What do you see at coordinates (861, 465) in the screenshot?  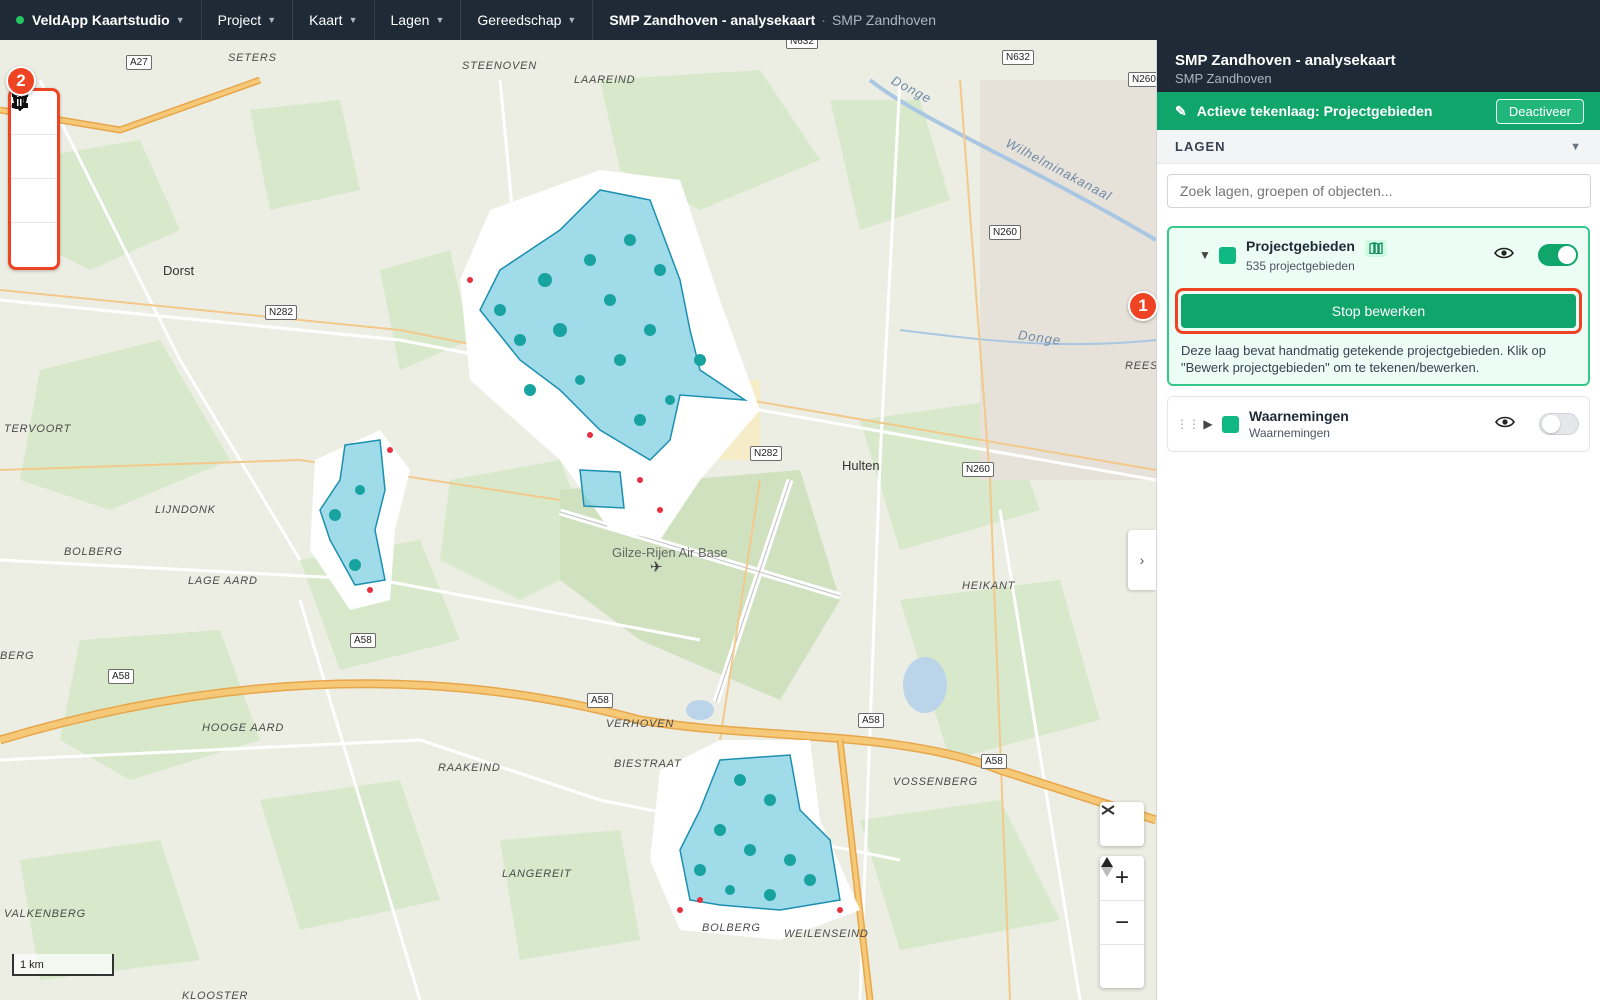 I see `map-label: Hulten` at bounding box center [861, 465].